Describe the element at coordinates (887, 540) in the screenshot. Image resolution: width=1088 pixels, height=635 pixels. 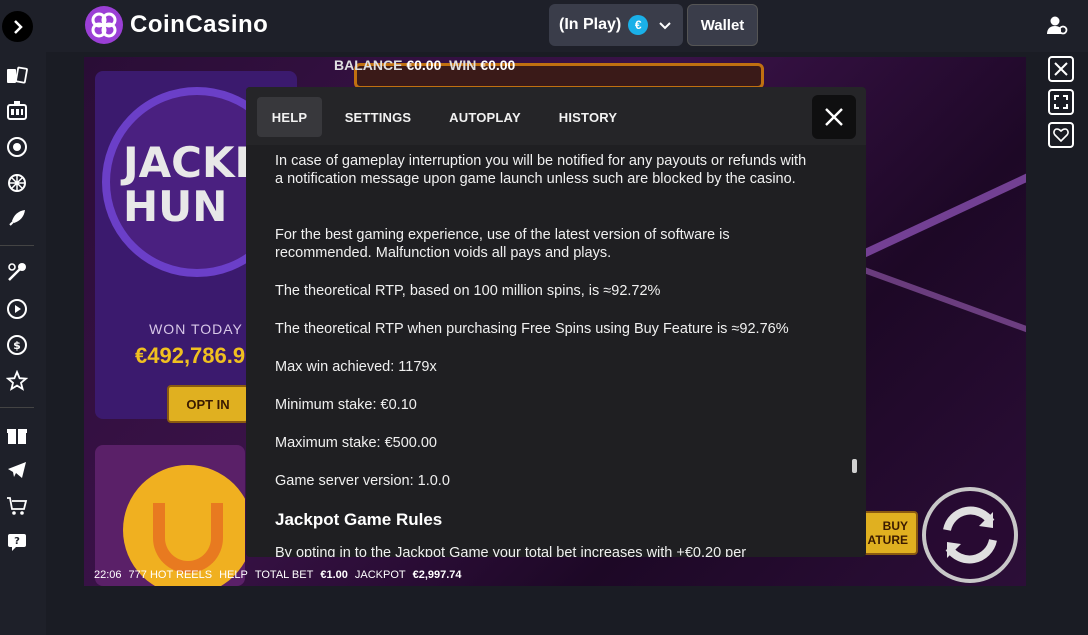
I see `buy-feature-label: ATURE` at that location.